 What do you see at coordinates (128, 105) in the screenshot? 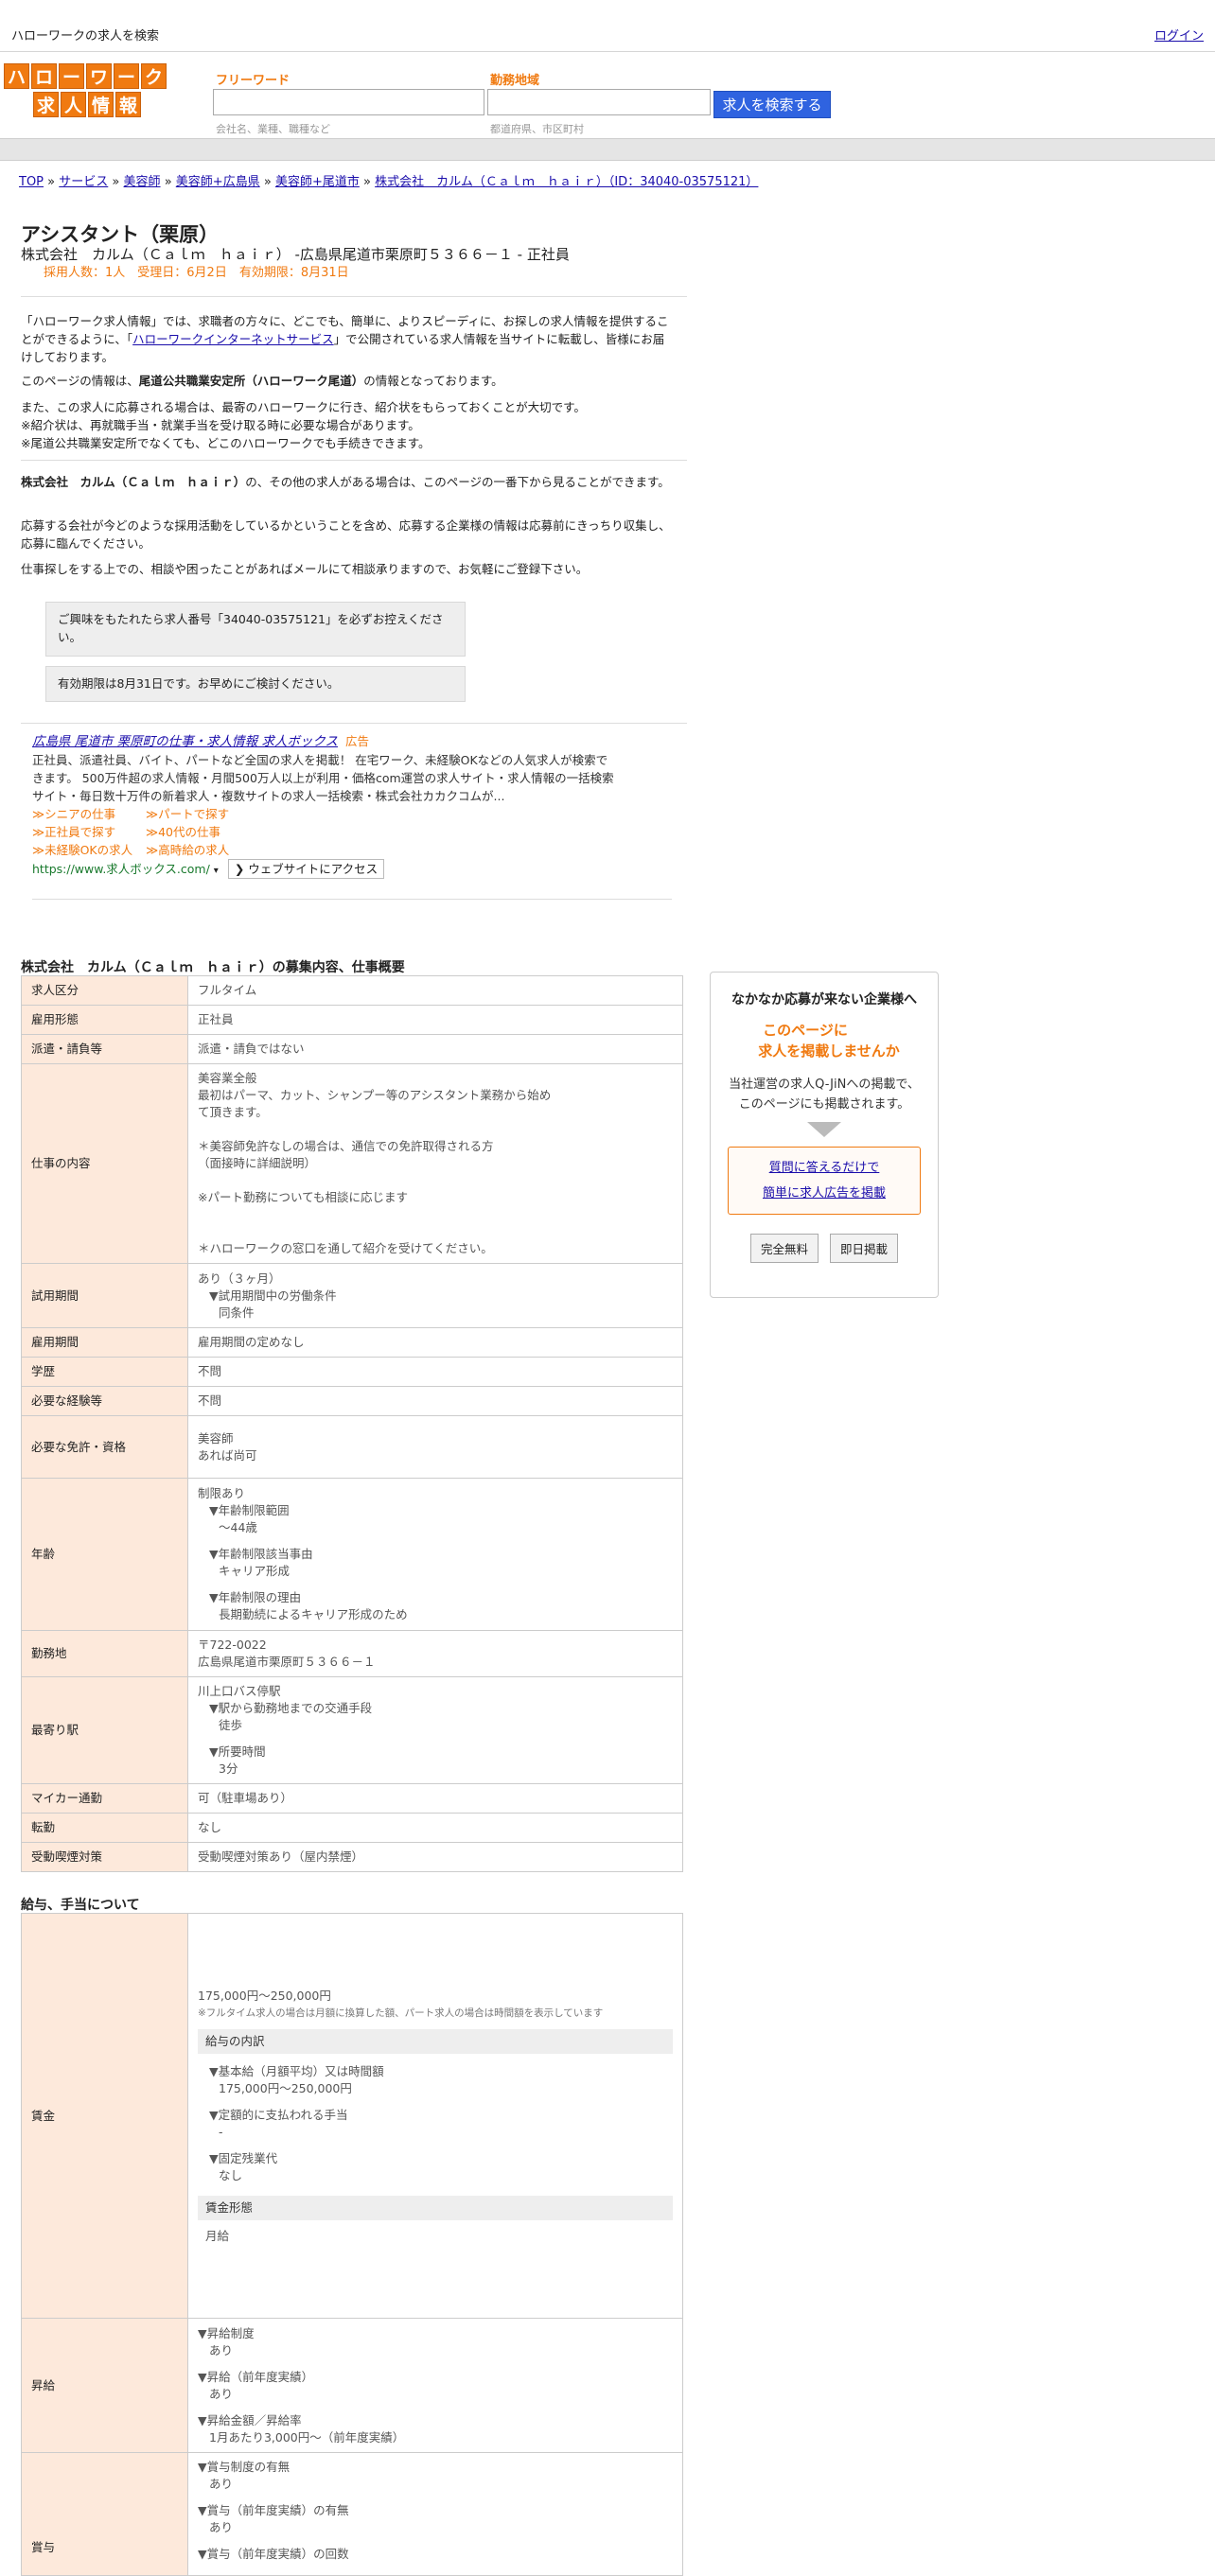
I see `logo-char: 報` at bounding box center [128, 105].